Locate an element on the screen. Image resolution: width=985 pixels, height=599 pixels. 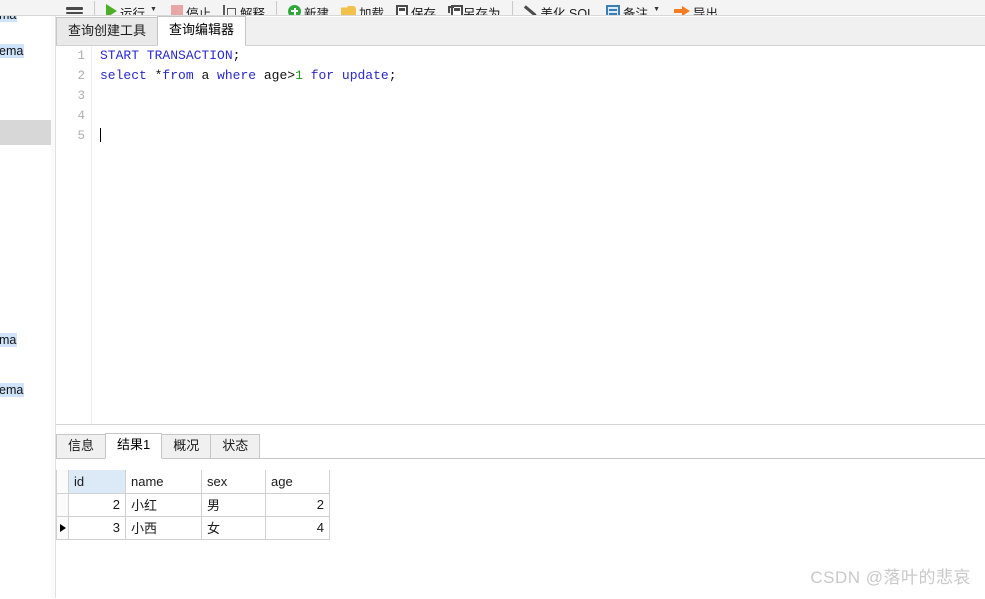
text-caret is located at coordinates (100, 135).